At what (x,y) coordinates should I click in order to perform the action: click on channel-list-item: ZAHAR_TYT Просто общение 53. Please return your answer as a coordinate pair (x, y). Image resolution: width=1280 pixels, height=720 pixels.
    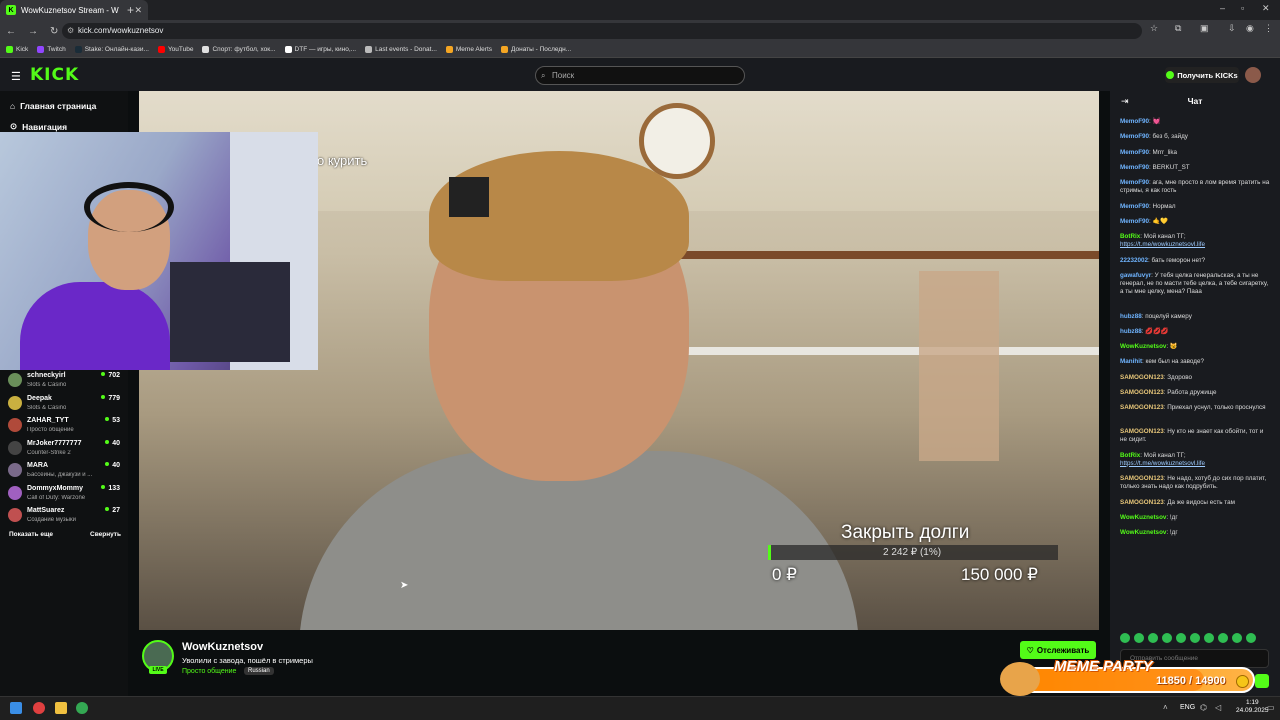
    Looking at the image, I should click on (64, 427).